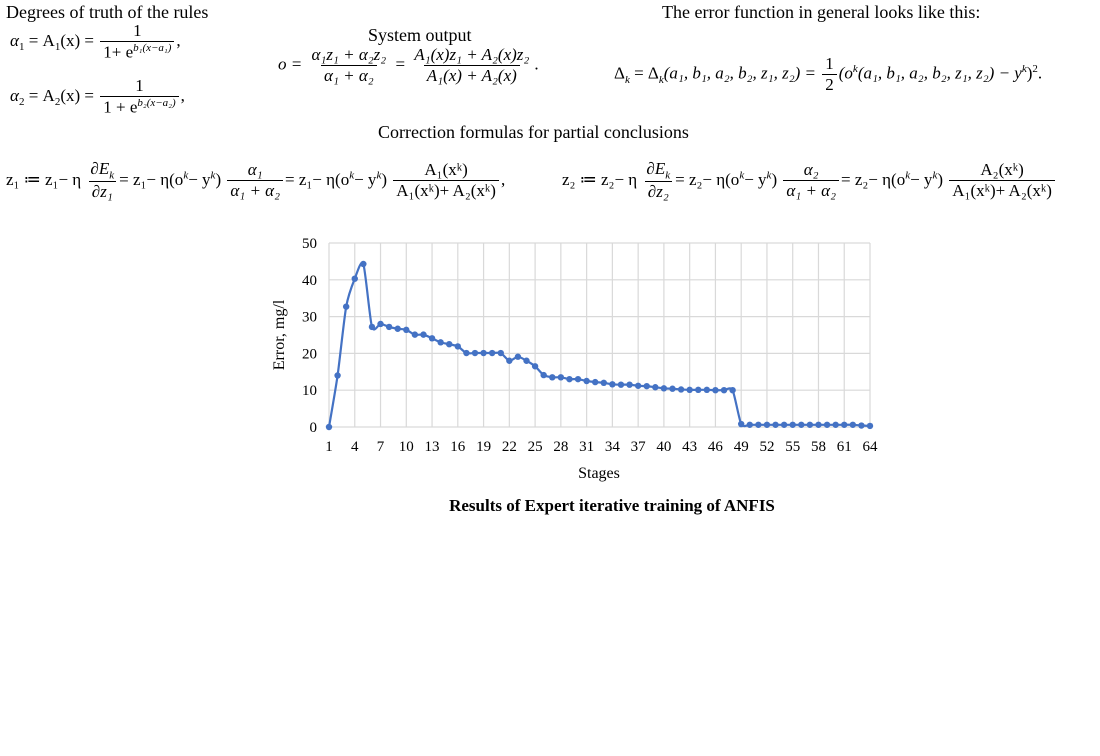  What do you see at coordinates (309, 336) in the screenshot?
I see `y-axis-ticks: 0 10 20 30 40 50` at bounding box center [309, 336].